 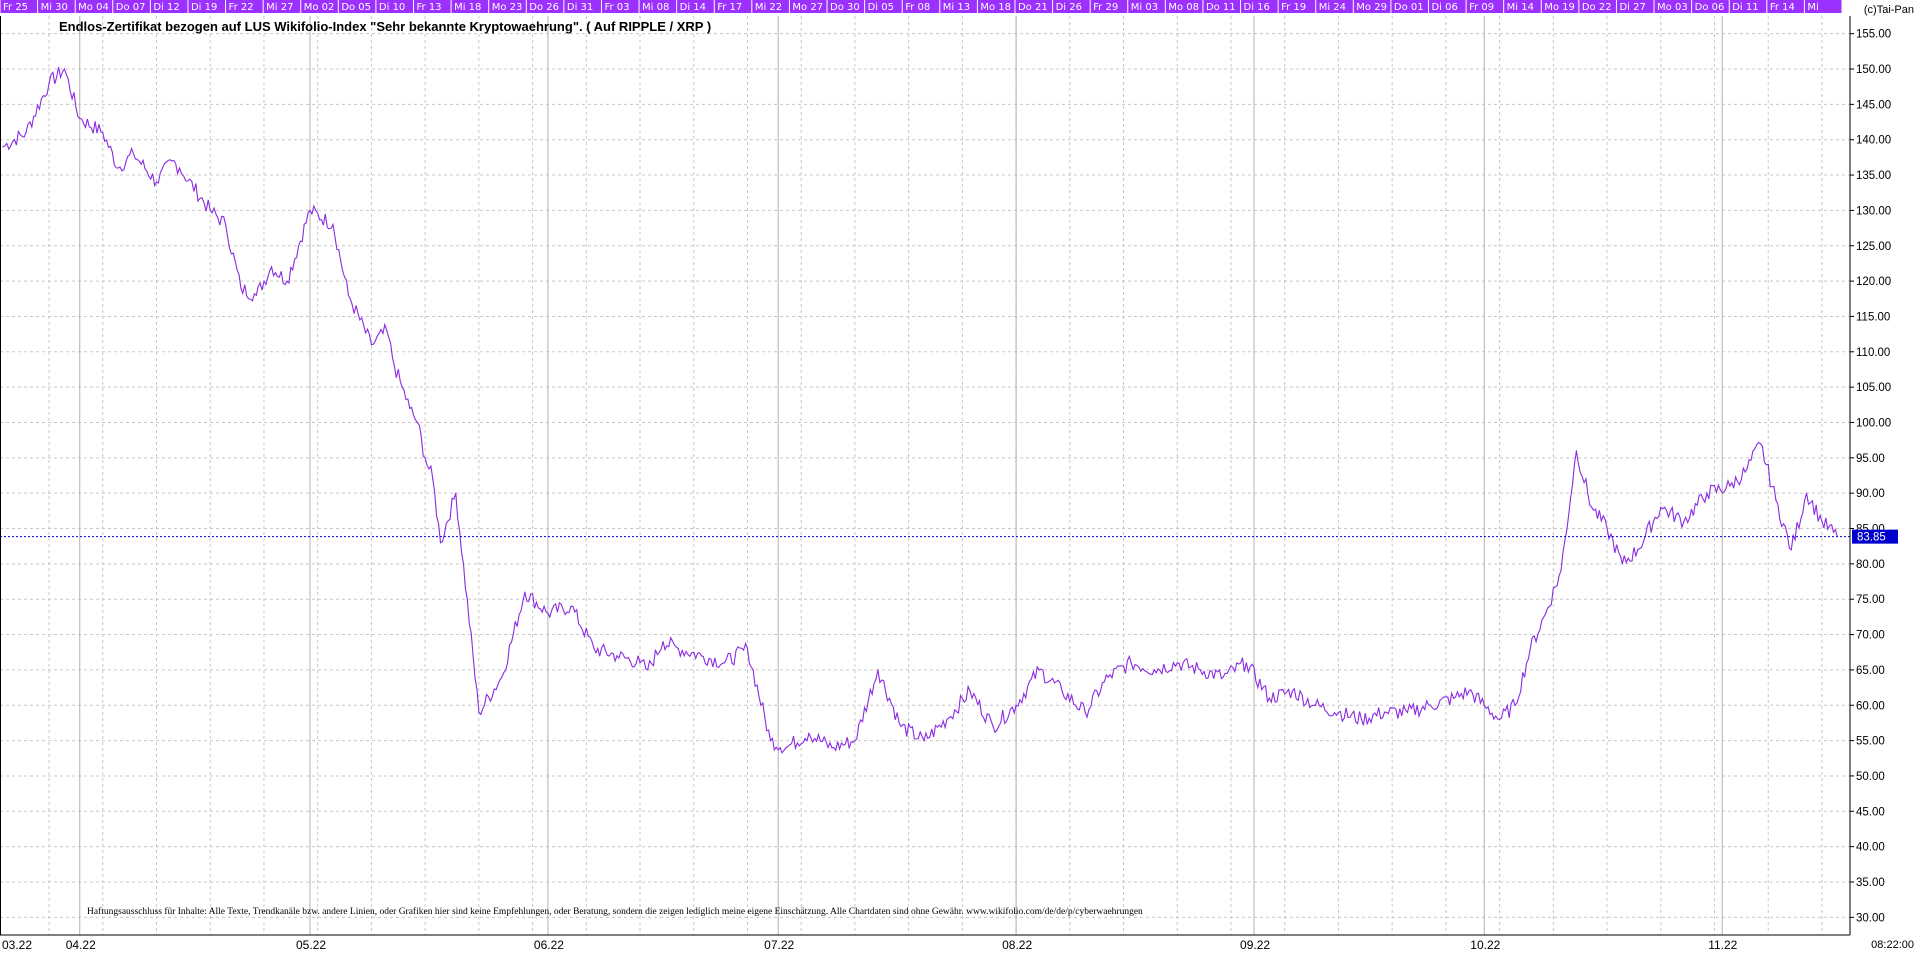 I want to click on day-tab-label: Mi 30, so click(x=54, y=7).